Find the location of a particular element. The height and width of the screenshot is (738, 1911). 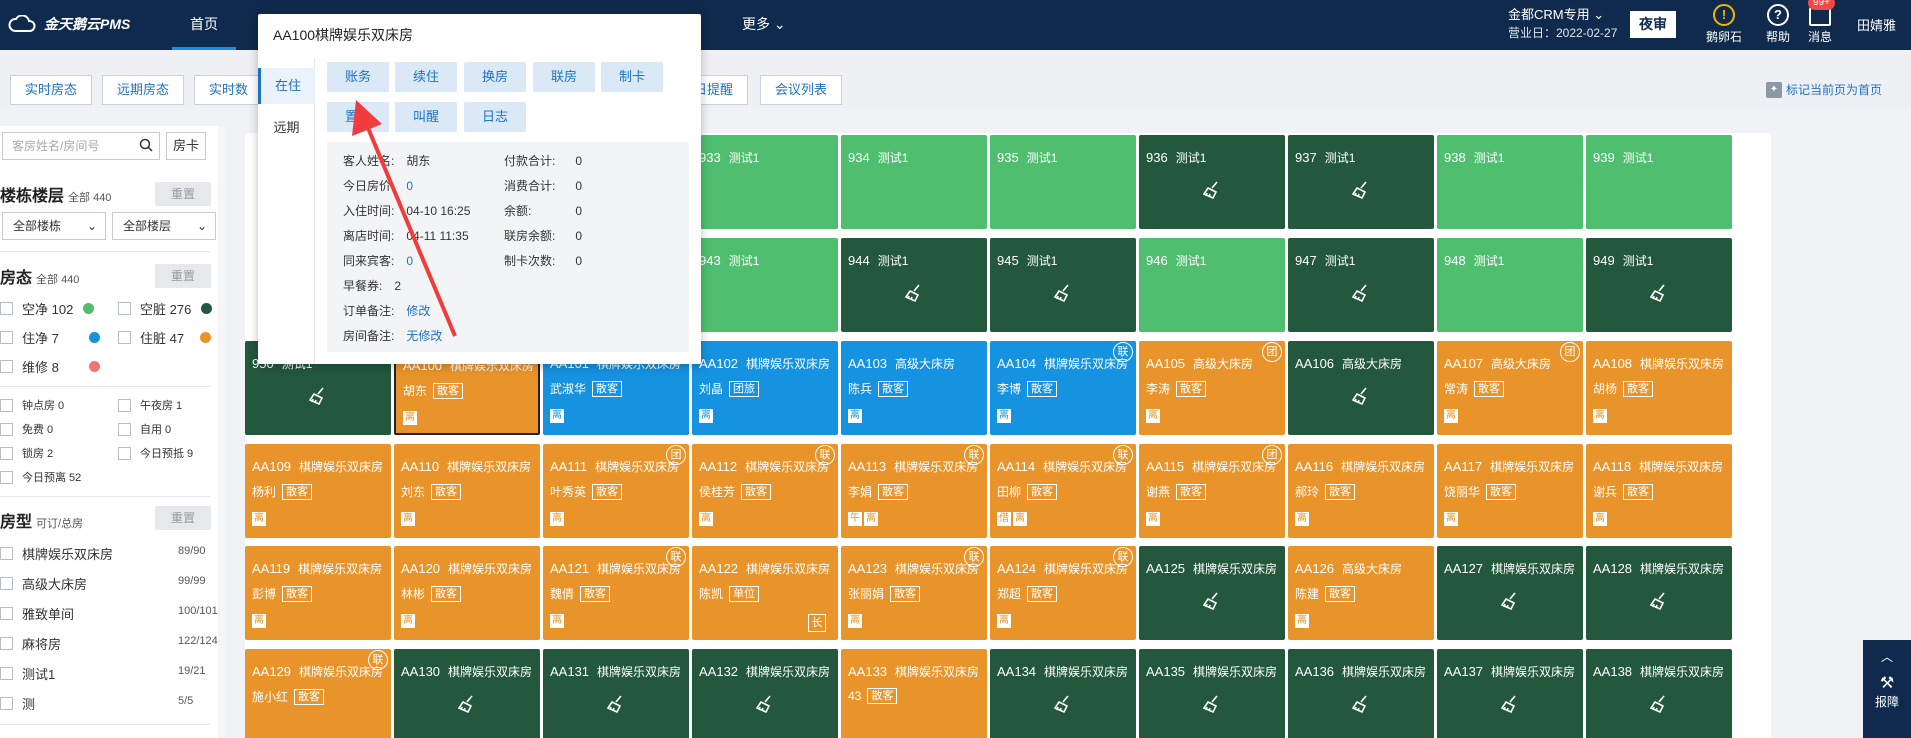

roomtype-item: 高级大床房 is located at coordinates (43, 583).